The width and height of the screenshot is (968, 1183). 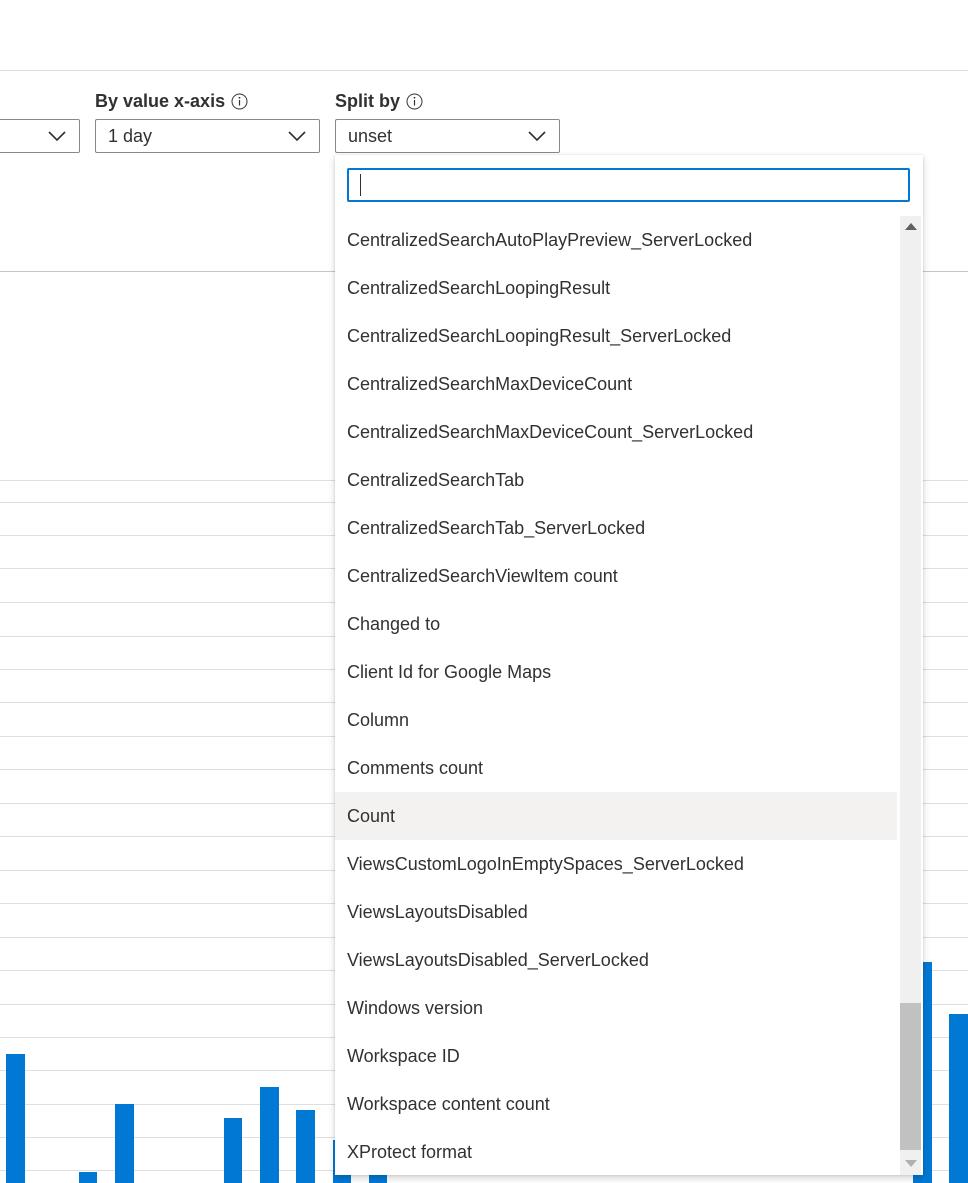 I want to click on by-value-x-axis-label-text: By value x-axis, so click(x=160, y=100).